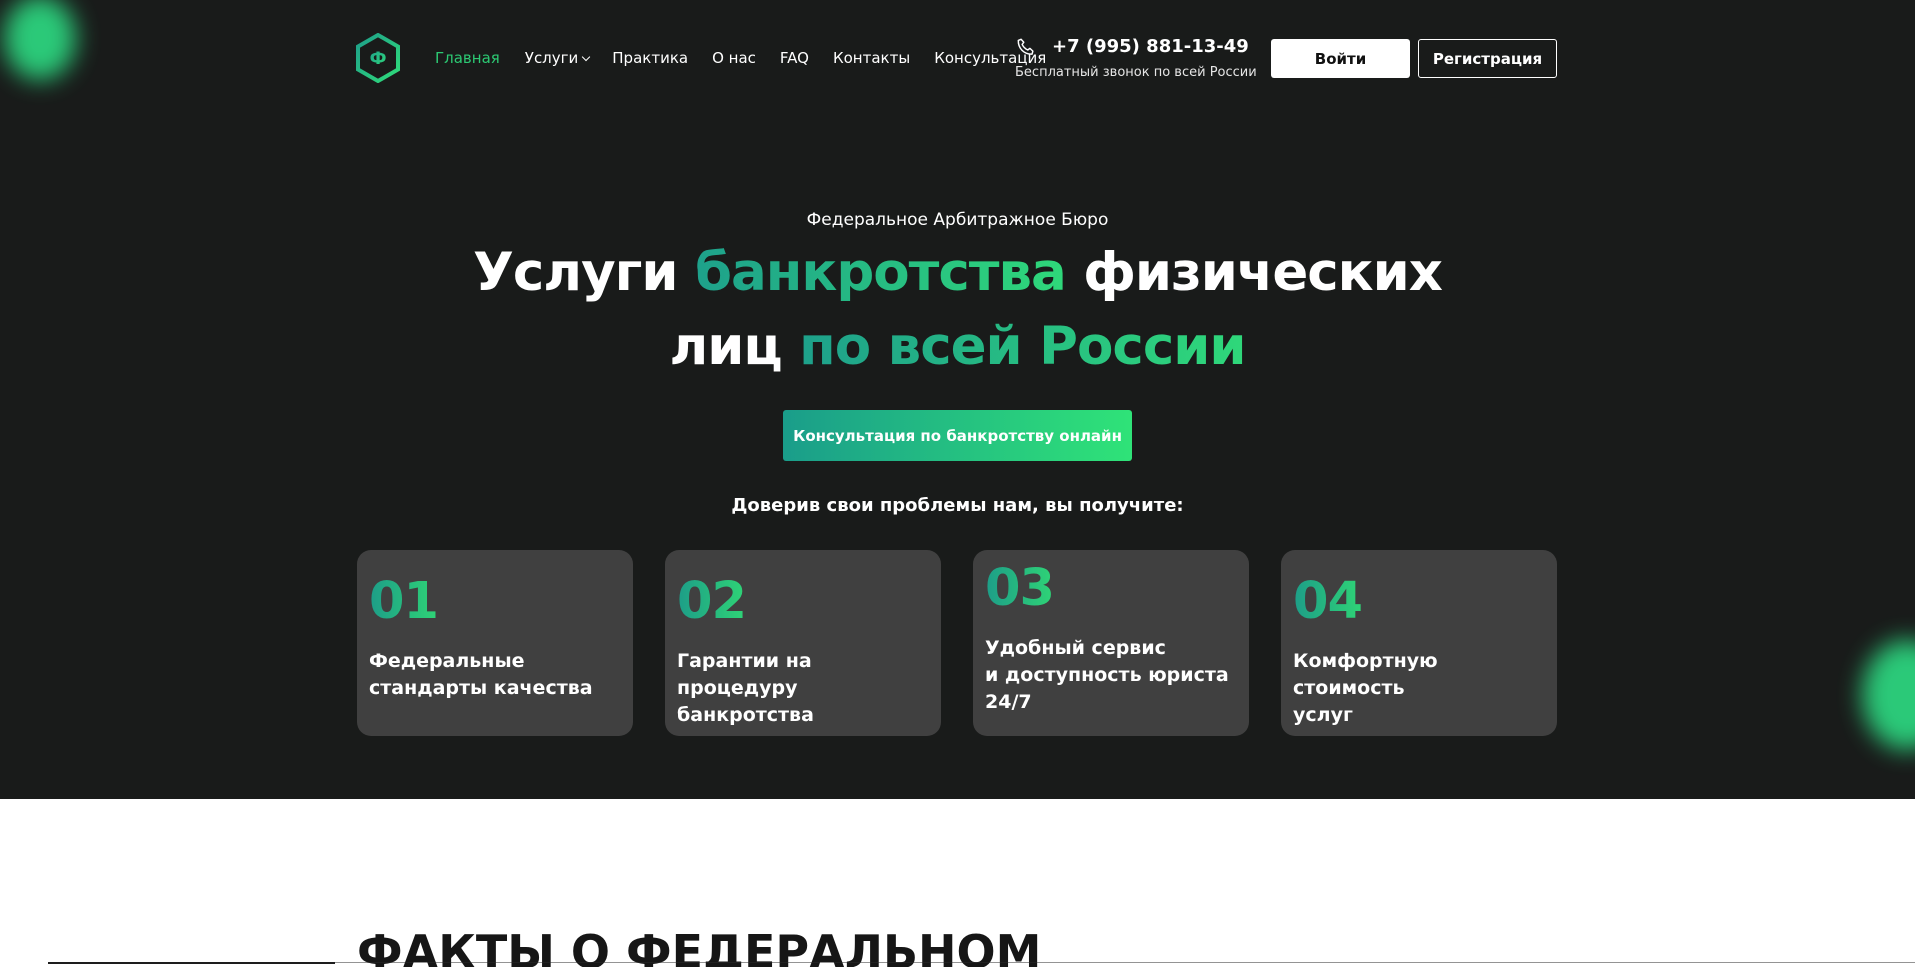 This screenshot has height=967, width=1915. I want to click on benefit-text-line: и доступность юриста, so click(1107, 675).